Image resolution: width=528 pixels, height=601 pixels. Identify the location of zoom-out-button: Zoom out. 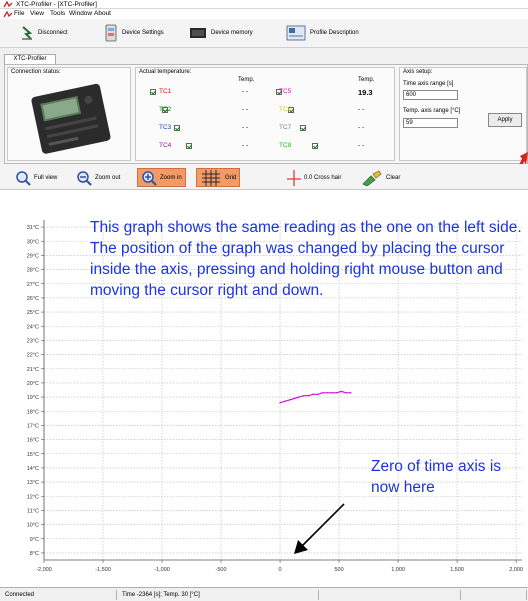
(98, 177).